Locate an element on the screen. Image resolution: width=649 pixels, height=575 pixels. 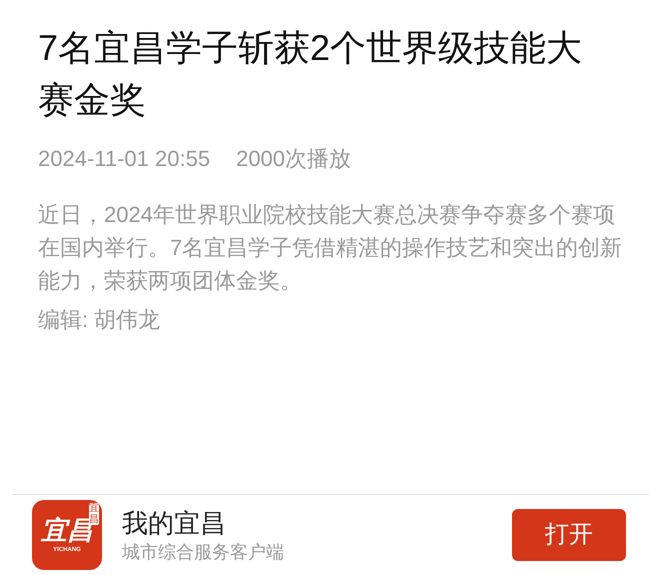
editor-credit: 编辑: 胡伟龙 is located at coordinates (100, 320).